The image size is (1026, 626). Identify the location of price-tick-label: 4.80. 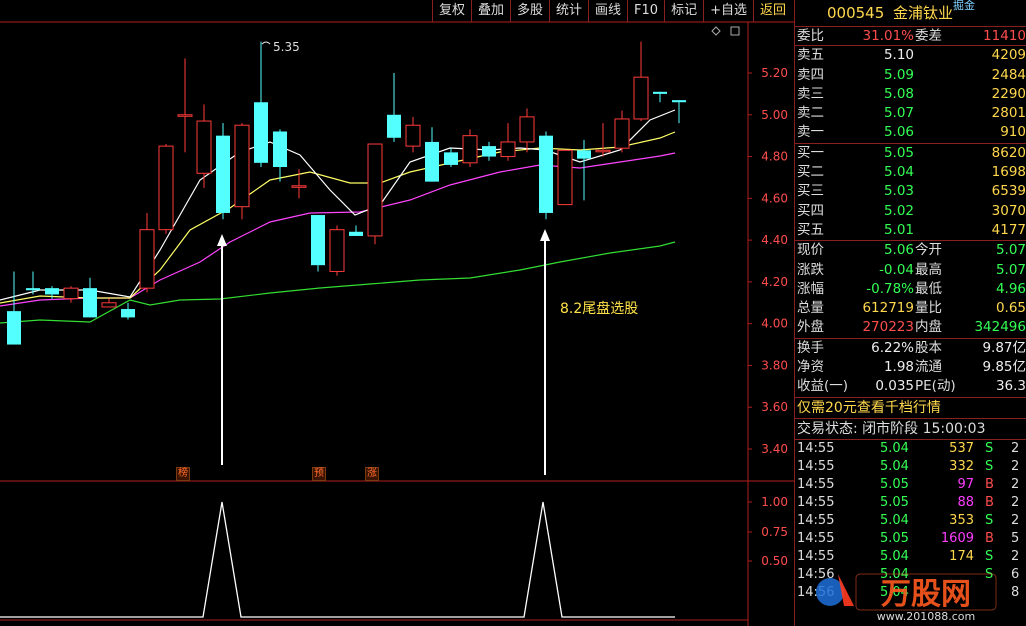
(774, 157).